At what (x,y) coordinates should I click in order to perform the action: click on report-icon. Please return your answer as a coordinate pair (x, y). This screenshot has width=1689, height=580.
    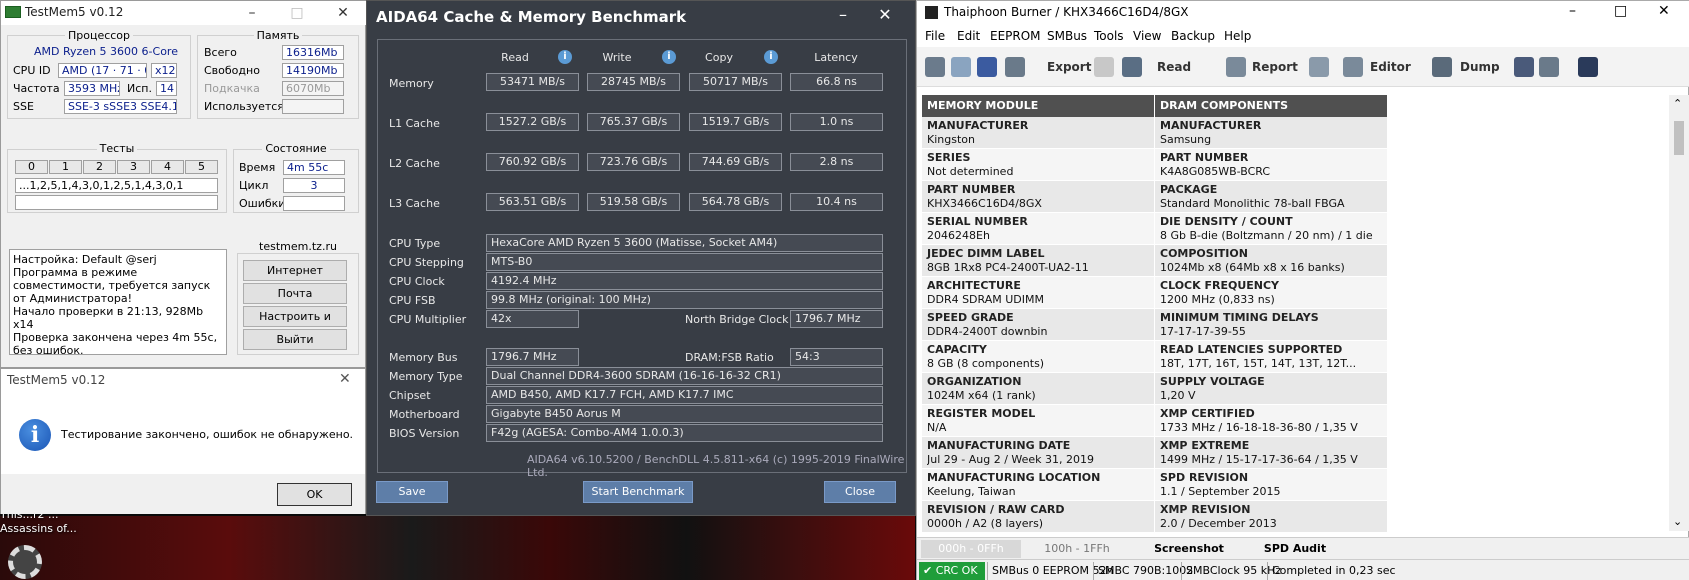
    Looking at the image, I should click on (1236, 67).